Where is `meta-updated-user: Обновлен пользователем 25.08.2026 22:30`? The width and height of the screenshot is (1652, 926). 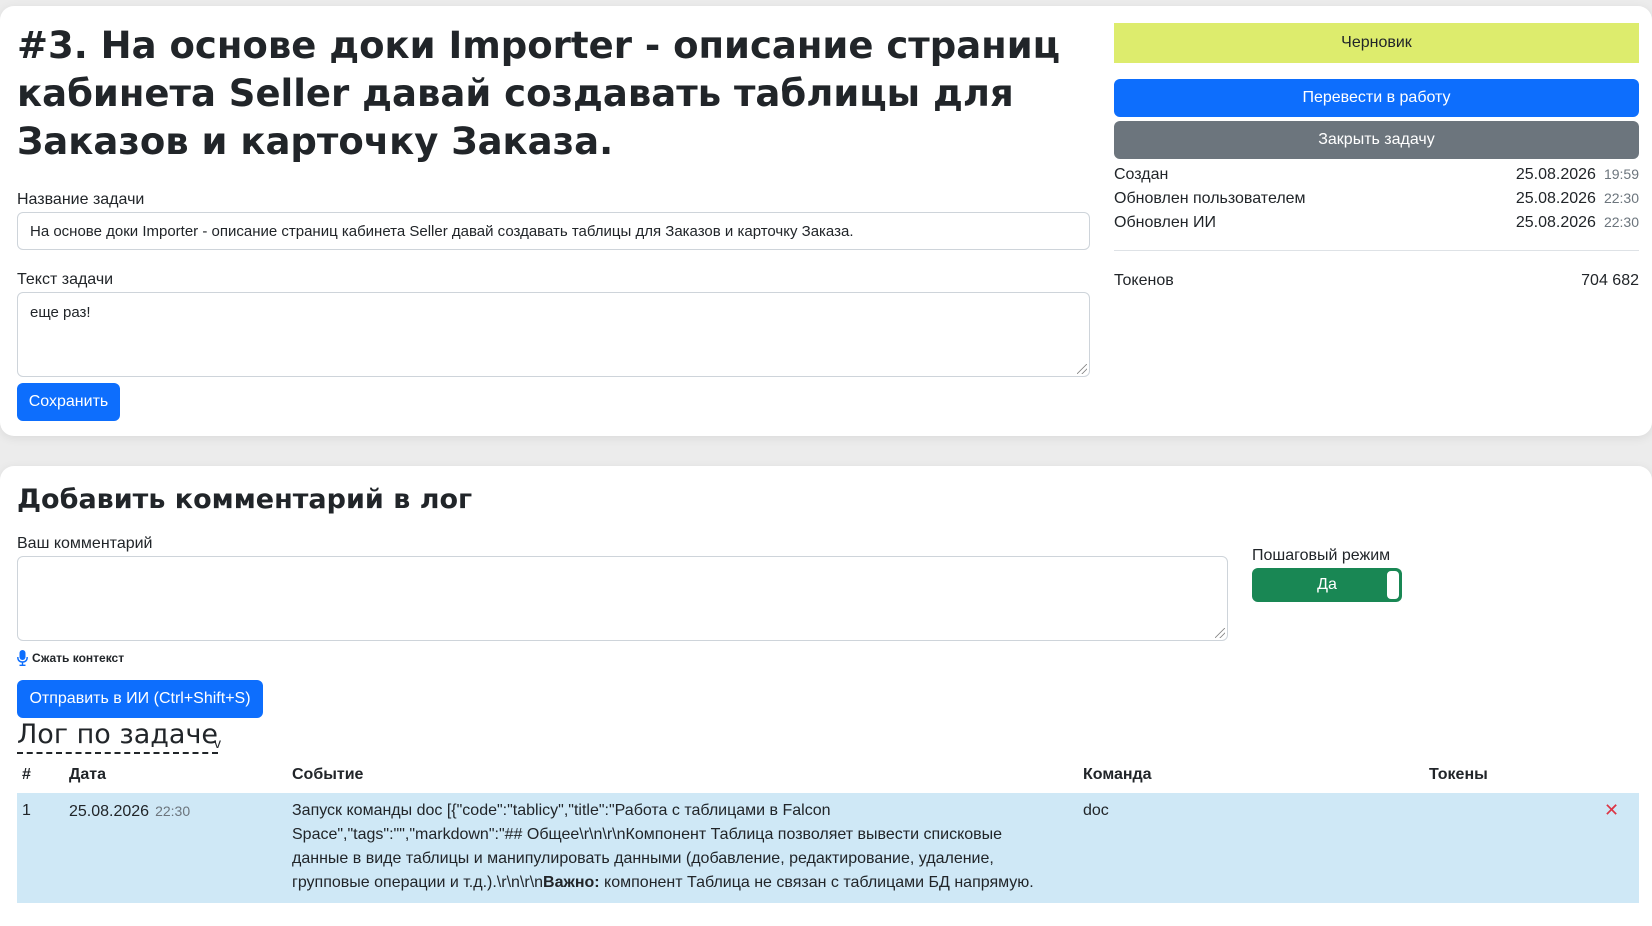 meta-updated-user: Обновлен пользователем 25.08.2026 22:30 is located at coordinates (1376, 199).